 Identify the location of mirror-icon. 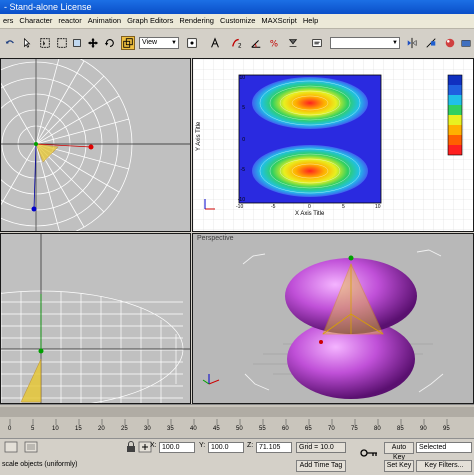
(412, 43).